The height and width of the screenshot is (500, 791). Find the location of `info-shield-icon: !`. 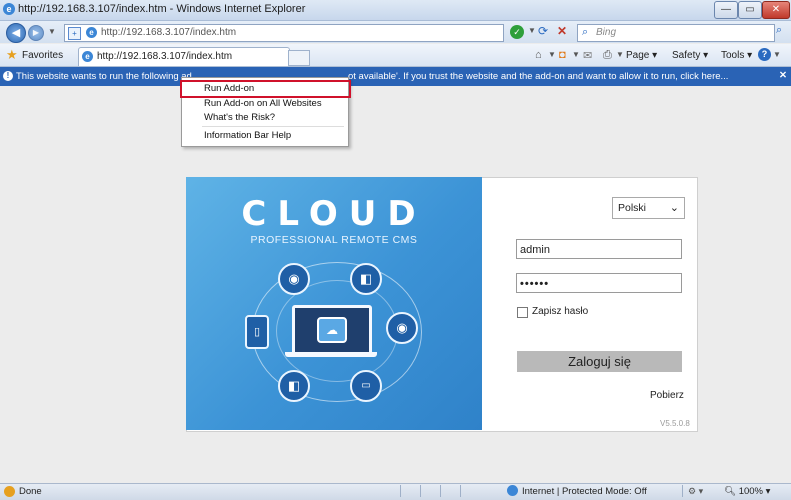

info-shield-icon: ! is located at coordinates (8, 76).